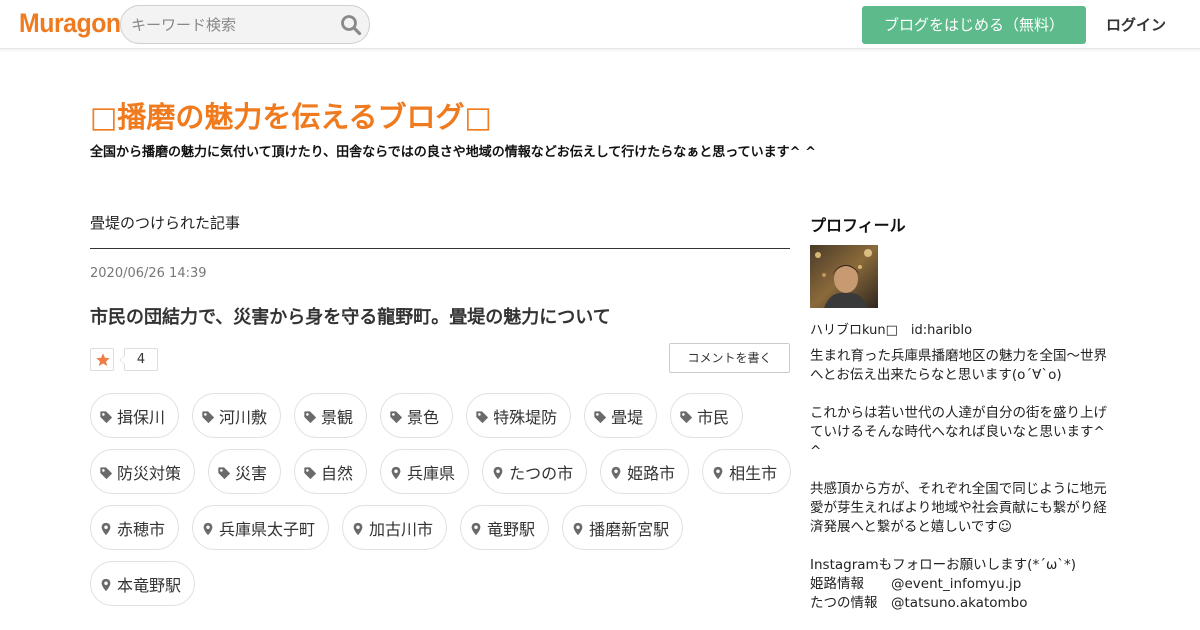 This screenshot has height=630, width=1200. I want to click on tag-label: 自然, so click(337, 473).